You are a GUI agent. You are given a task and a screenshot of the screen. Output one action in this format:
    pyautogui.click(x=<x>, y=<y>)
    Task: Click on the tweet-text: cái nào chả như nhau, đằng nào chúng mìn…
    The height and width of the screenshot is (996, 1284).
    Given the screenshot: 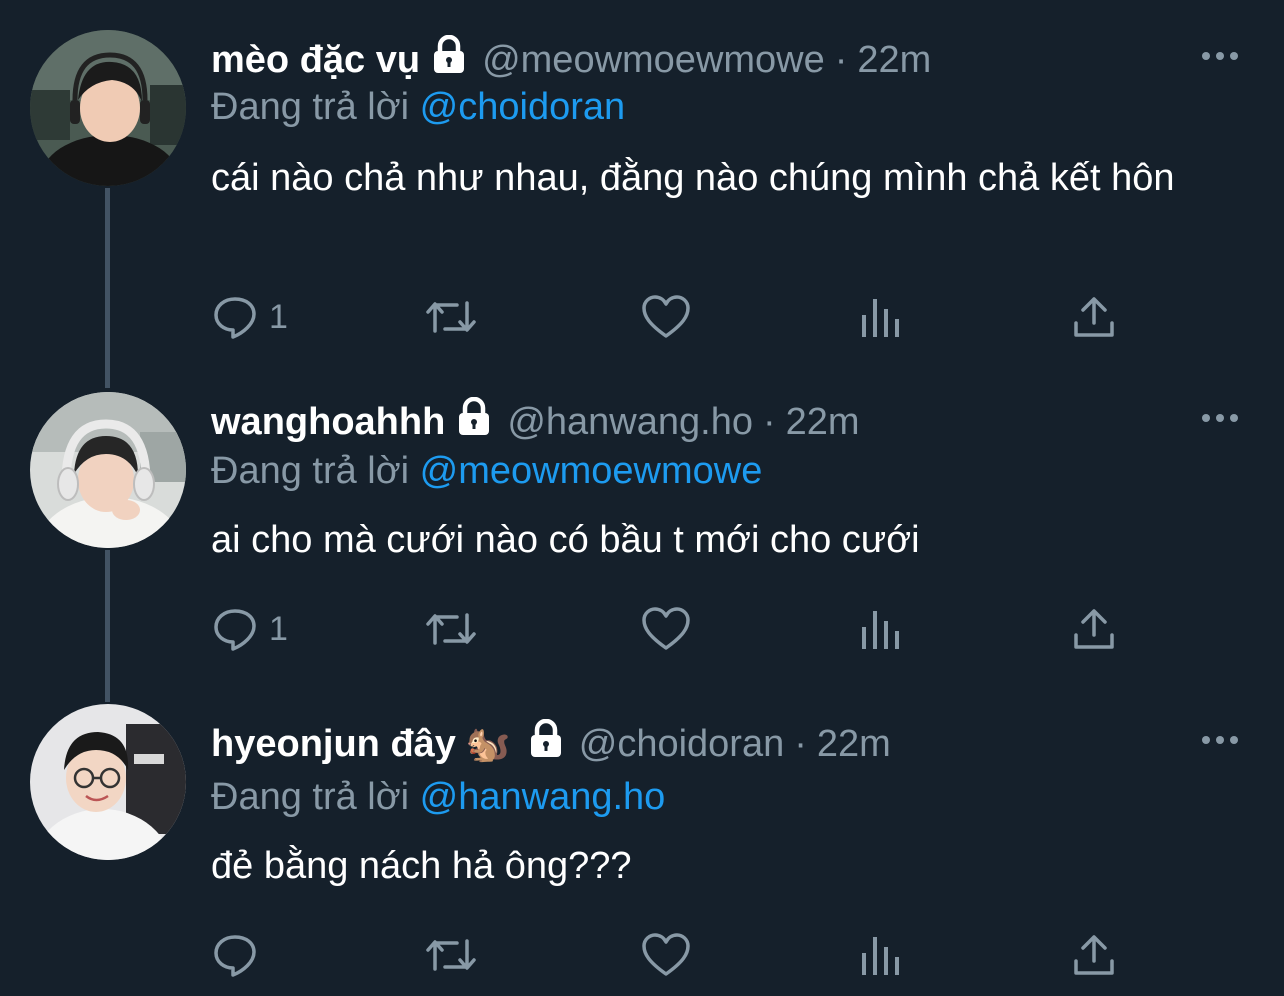 What is the action you would take?
    pyautogui.click(x=693, y=178)
    